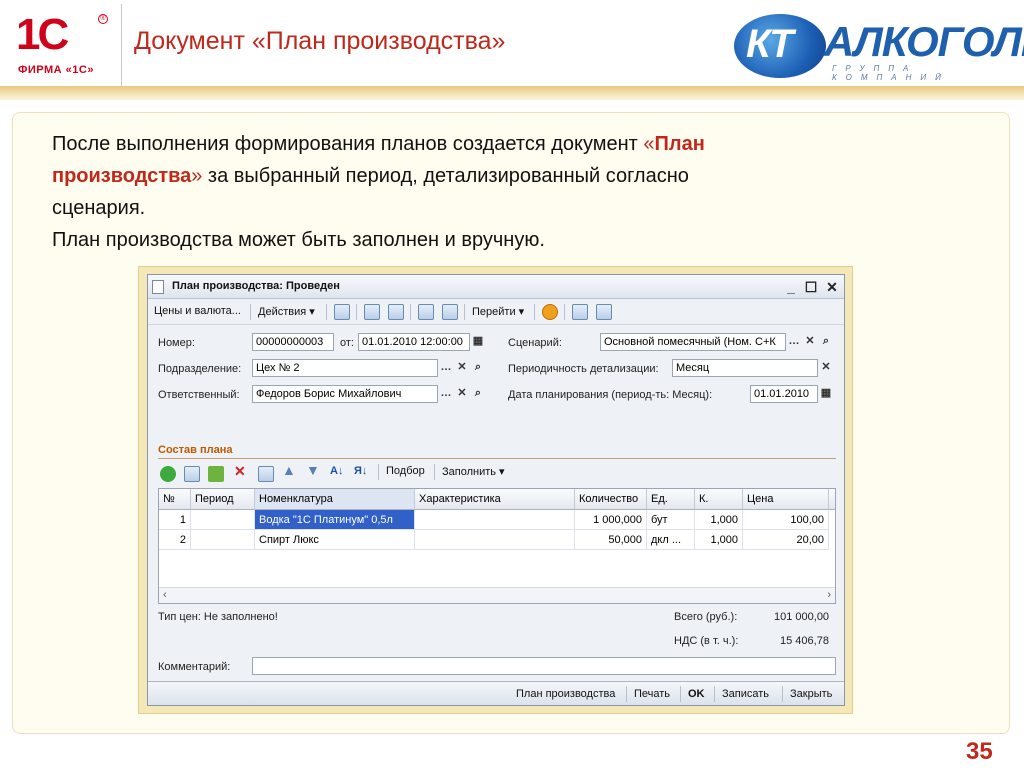 The width and height of the screenshot is (1024, 768). Describe the element at coordinates (414, 342) in the screenshot. I see `date-field: 01.01.2010 12:00:00` at that location.